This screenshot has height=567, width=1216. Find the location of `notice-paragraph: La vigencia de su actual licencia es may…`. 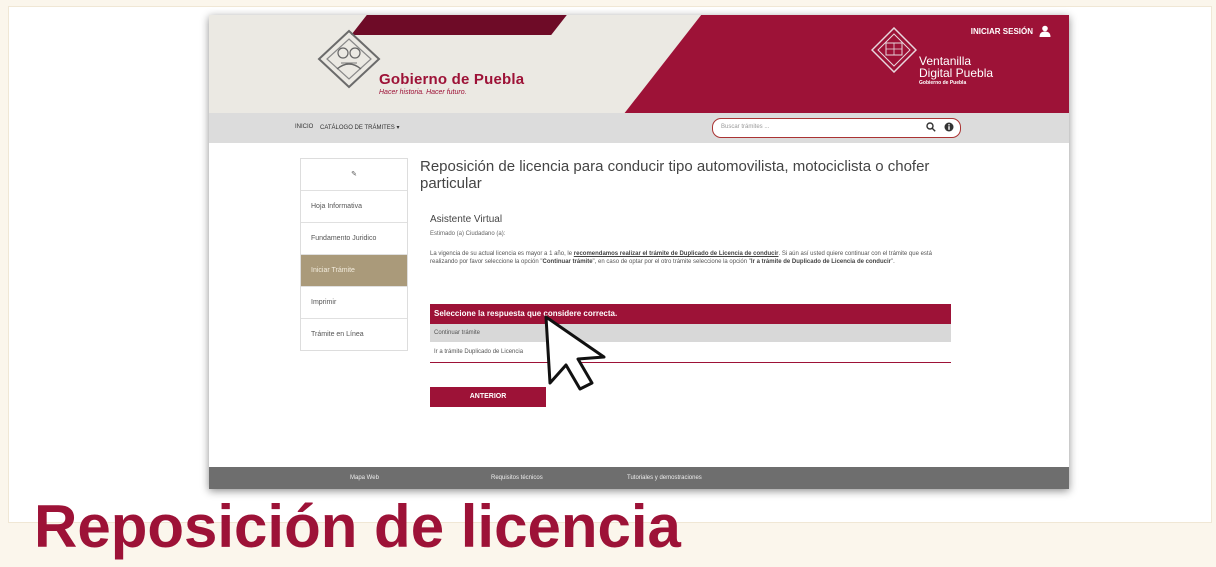

notice-paragraph: La vigencia de su actual licencia es may… is located at coordinates (692, 258).